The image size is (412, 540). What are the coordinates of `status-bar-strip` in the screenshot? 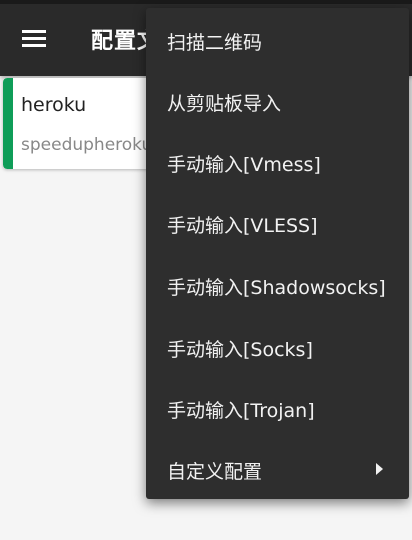 It's located at (206, 2).